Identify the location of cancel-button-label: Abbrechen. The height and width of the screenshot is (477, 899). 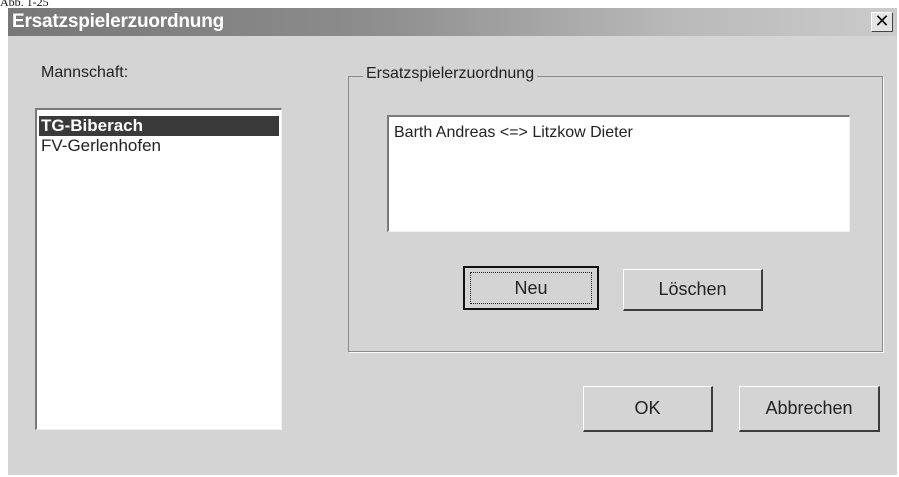
(809, 408).